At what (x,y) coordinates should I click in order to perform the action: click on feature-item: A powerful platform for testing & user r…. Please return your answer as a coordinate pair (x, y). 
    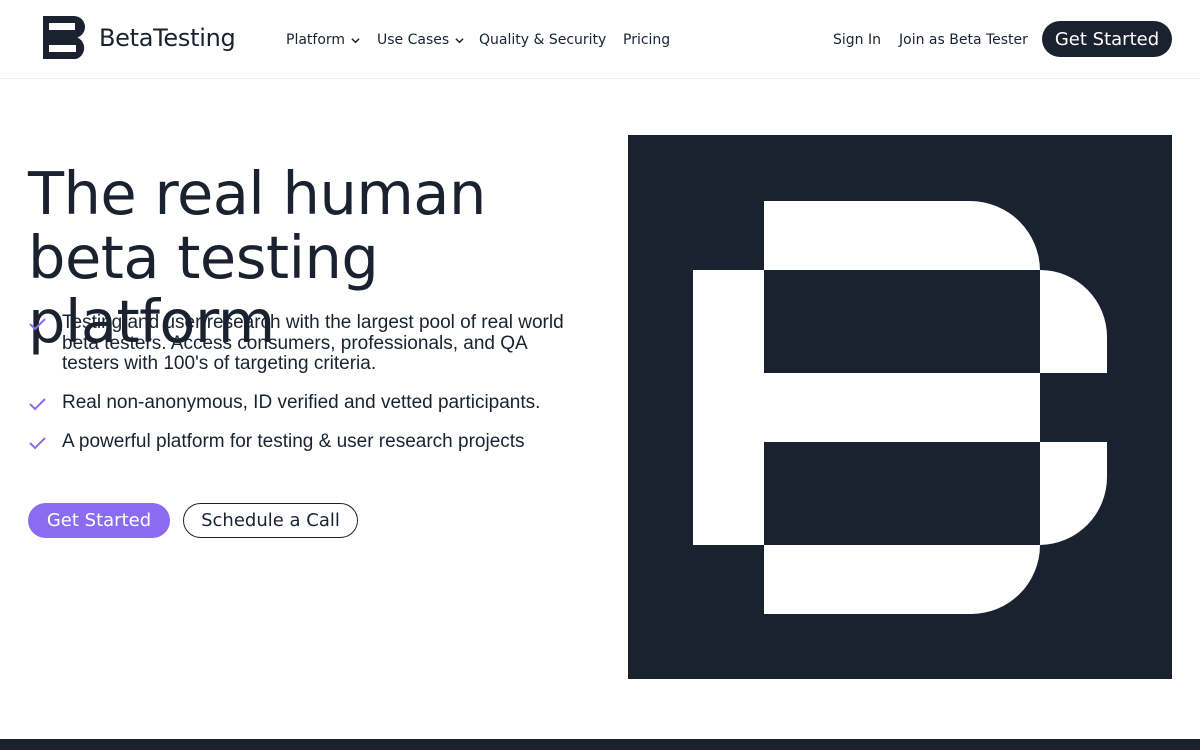
    Looking at the image, I should click on (308, 442).